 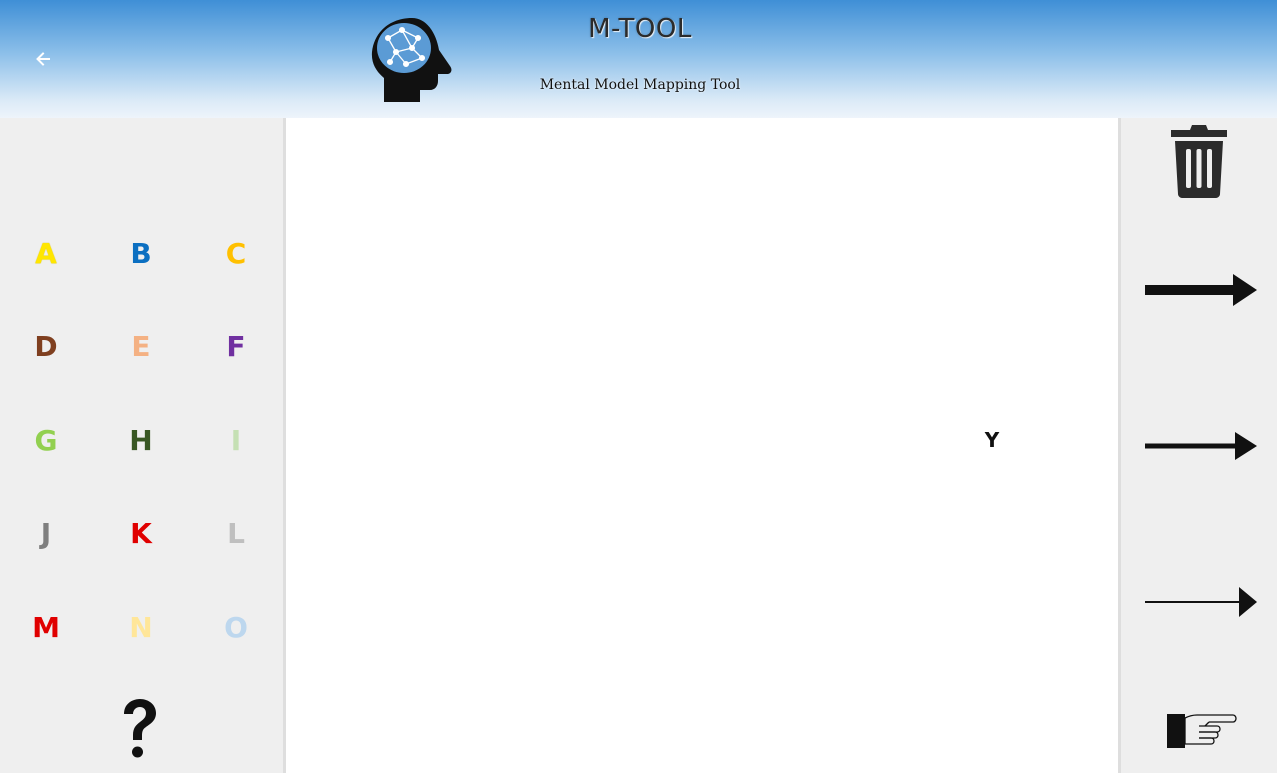 I want to click on palette-letter-m: M, so click(x=46, y=628).